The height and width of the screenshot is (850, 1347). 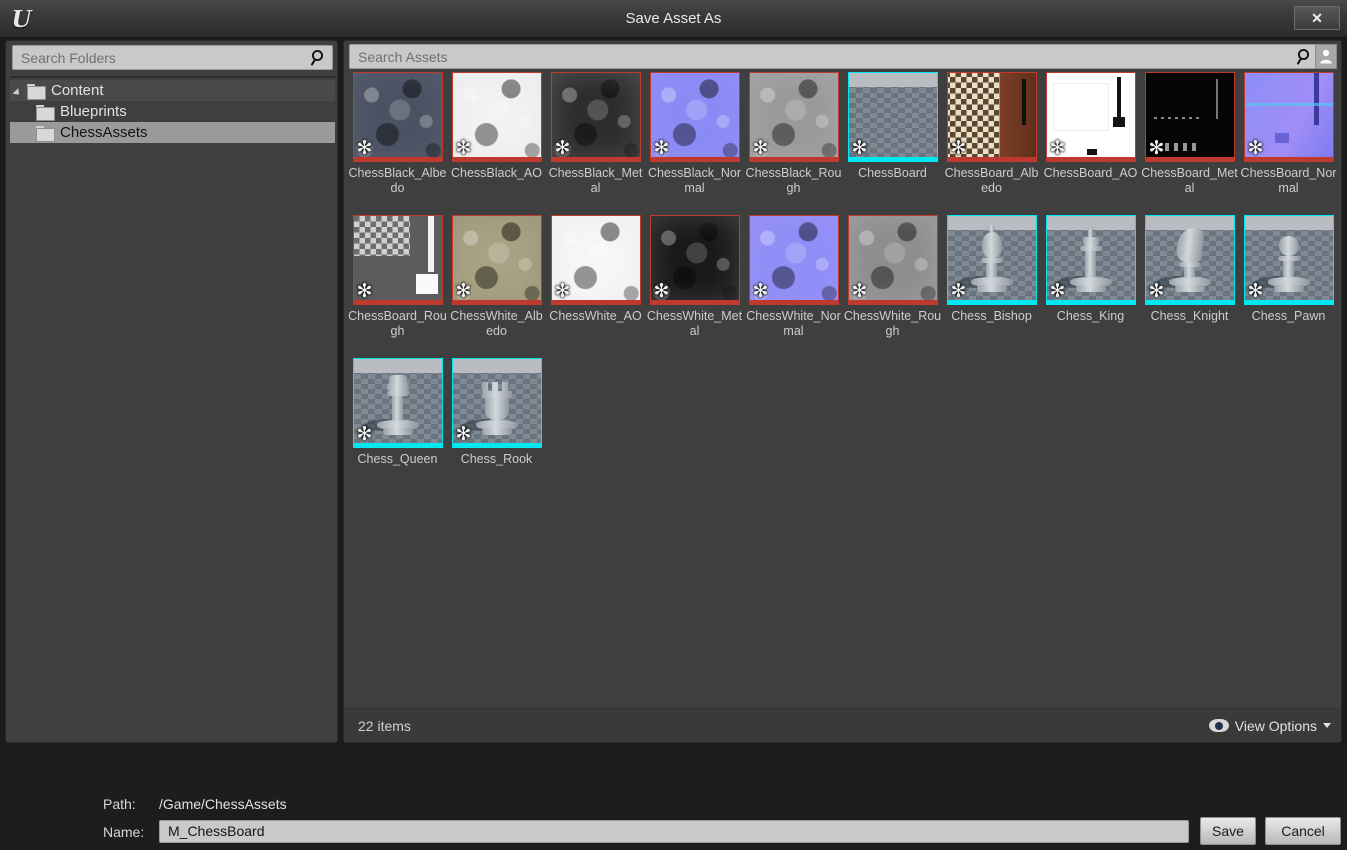 I want to click on asset-item: ✻ ChessBlack_AO, so click(x=496, y=126).